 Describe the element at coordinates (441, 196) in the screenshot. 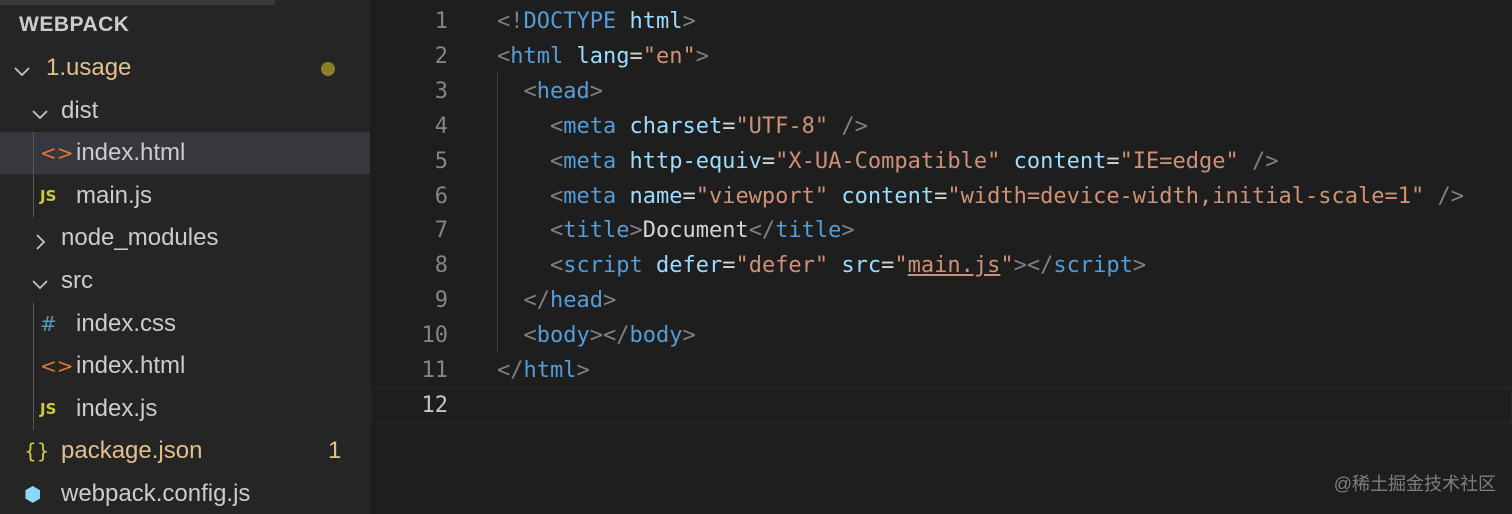

I see `line-number: 6` at that location.